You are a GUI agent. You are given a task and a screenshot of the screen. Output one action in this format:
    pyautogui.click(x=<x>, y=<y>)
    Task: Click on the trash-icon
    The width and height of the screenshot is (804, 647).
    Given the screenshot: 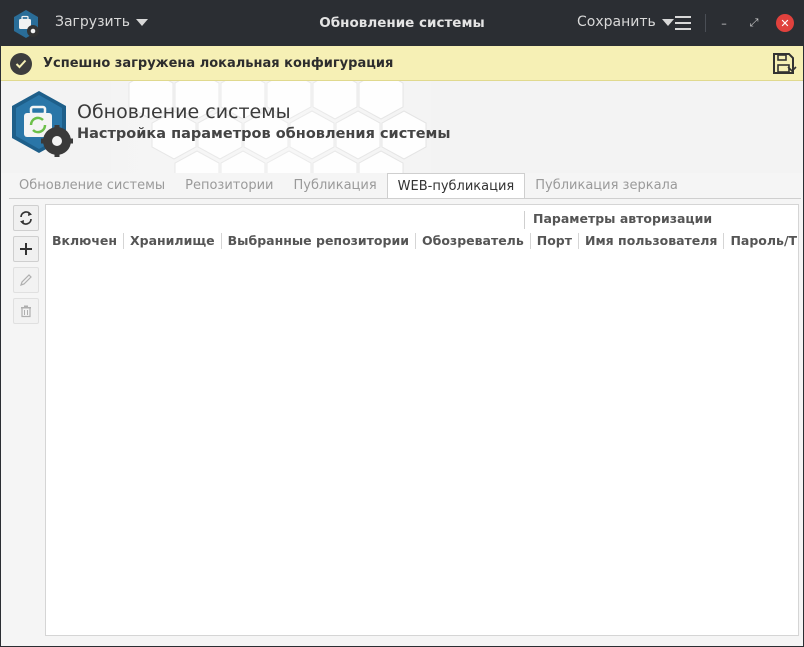 What is the action you would take?
    pyautogui.click(x=26, y=311)
    